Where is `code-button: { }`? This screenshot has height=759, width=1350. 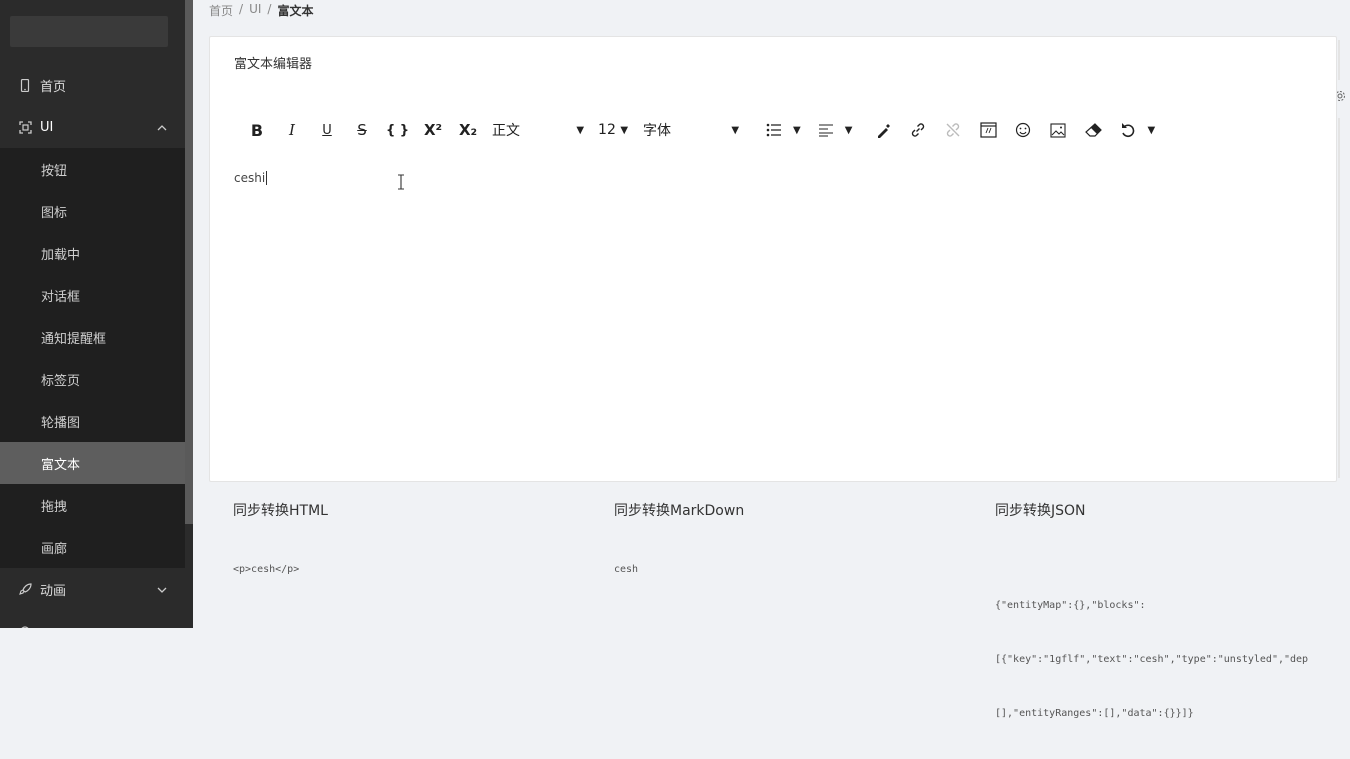 code-button: { } is located at coordinates (397, 130).